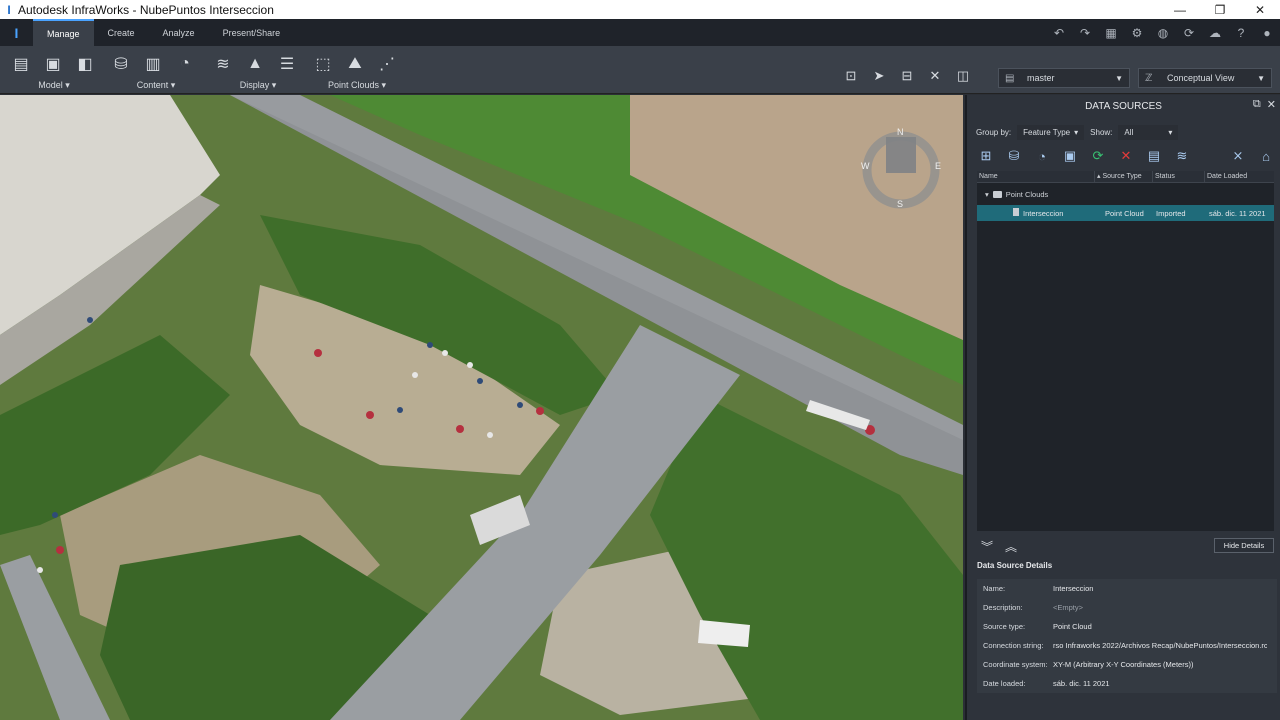 The image size is (1280, 720). What do you see at coordinates (1205, 78) in the screenshot?
I see `visual-style-select: ℤ Conceptual View ▼` at bounding box center [1205, 78].